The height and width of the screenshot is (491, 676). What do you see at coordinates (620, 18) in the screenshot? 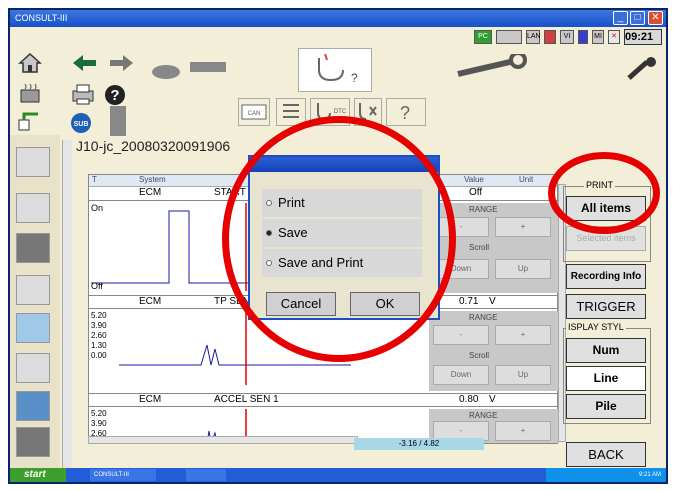
I see `minimize-button: _` at bounding box center [620, 18].